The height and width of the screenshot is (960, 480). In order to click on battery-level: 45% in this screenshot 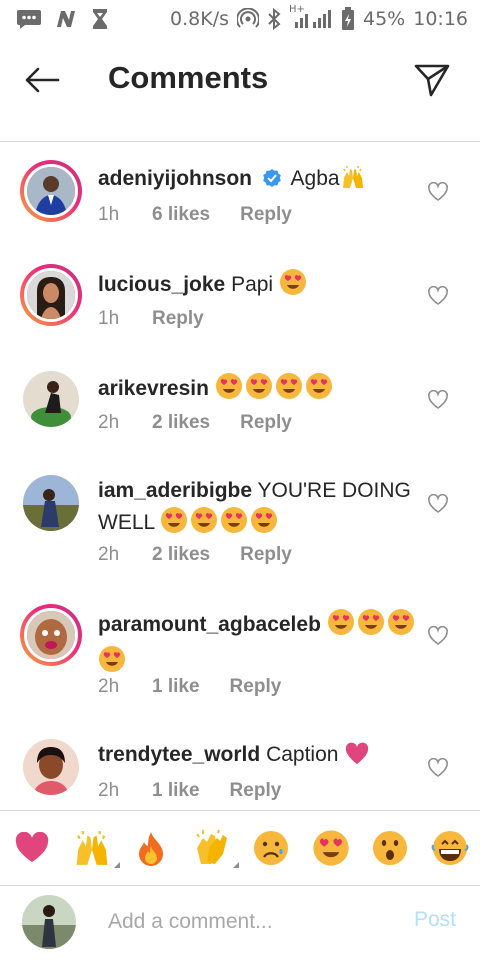, I will do `click(384, 19)`.